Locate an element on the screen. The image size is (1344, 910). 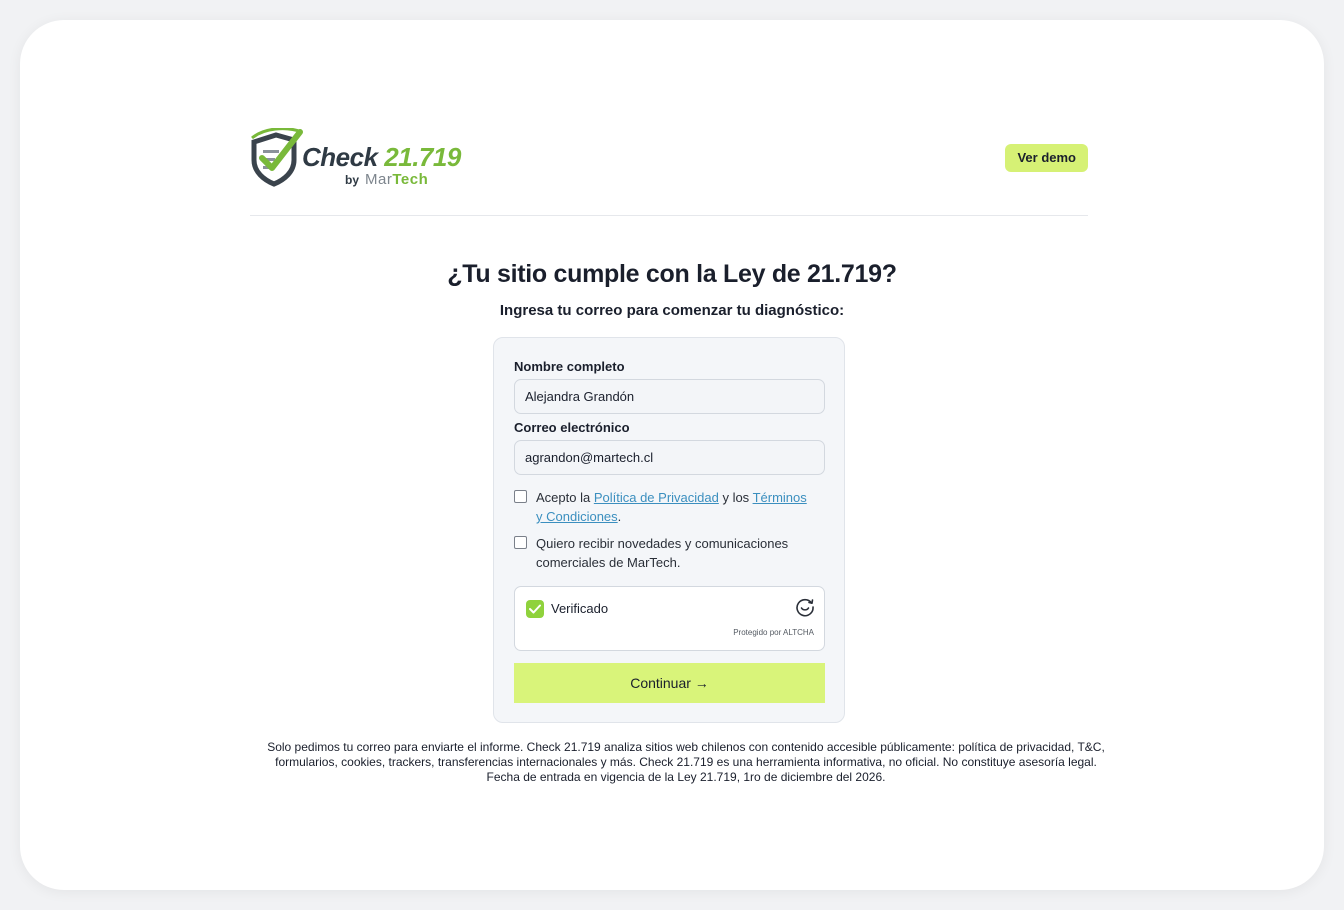
terms-suffix: . is located at coordinates (619, 516).